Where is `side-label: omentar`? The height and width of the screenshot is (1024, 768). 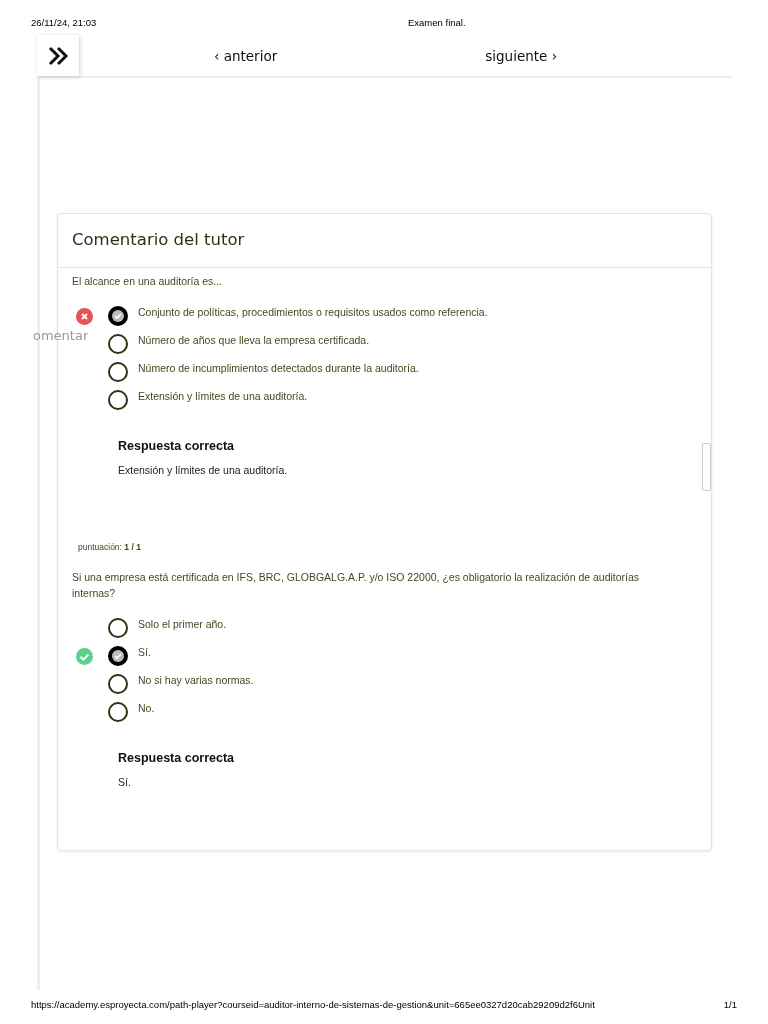 side-label: omentar is located at coordinates (61, 335).